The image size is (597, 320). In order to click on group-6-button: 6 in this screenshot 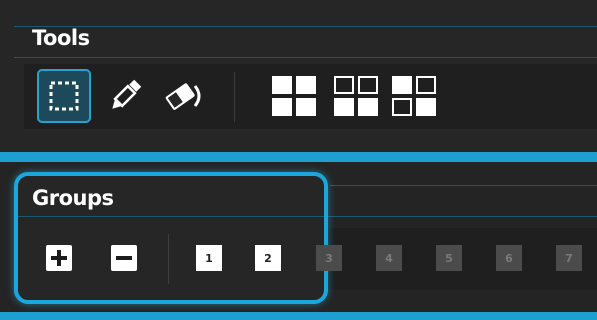, I will do `click(509, 258)`.